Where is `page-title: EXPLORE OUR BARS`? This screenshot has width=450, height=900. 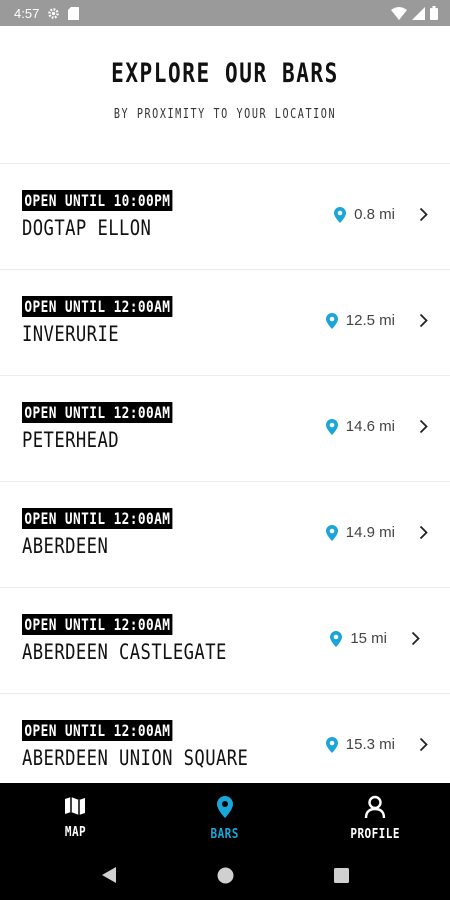
page-title: EXPLORE OUR BARS is located at coordinates (225, 73).